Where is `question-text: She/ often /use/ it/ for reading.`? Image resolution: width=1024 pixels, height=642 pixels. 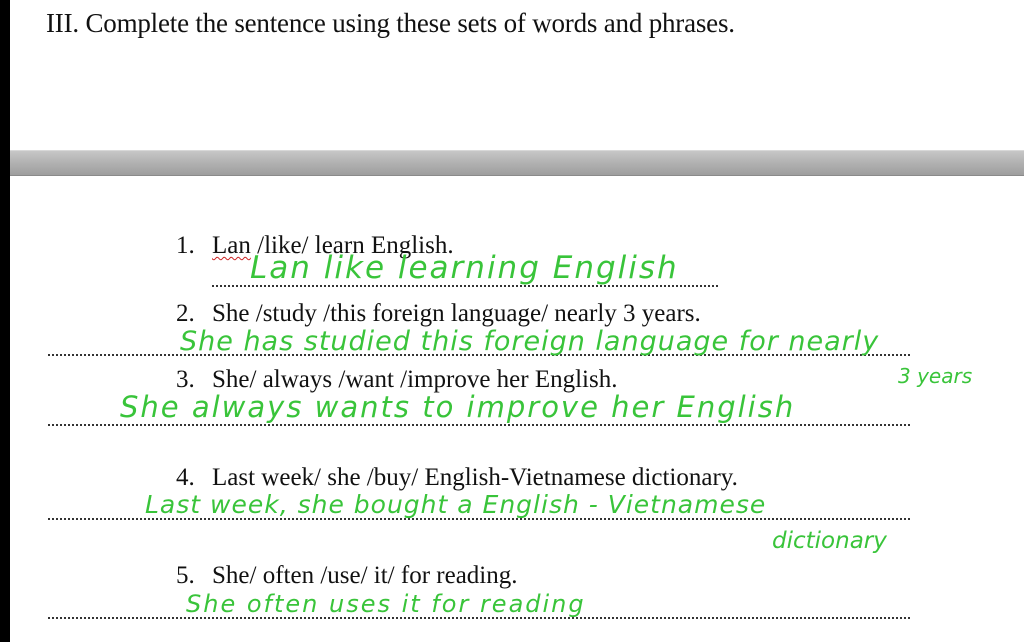
question-text: She/ often /use/ it/ for reading. is located at coordinates (365, 575).